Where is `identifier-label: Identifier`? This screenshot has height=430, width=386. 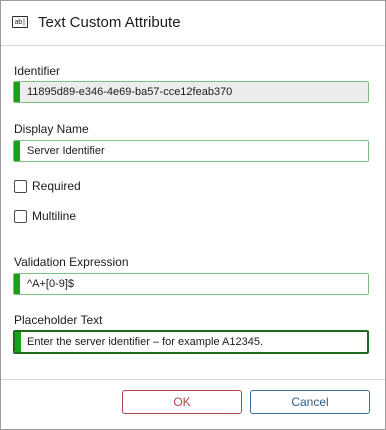
identifier-label: Identifier is located at coordinates (37, 71).